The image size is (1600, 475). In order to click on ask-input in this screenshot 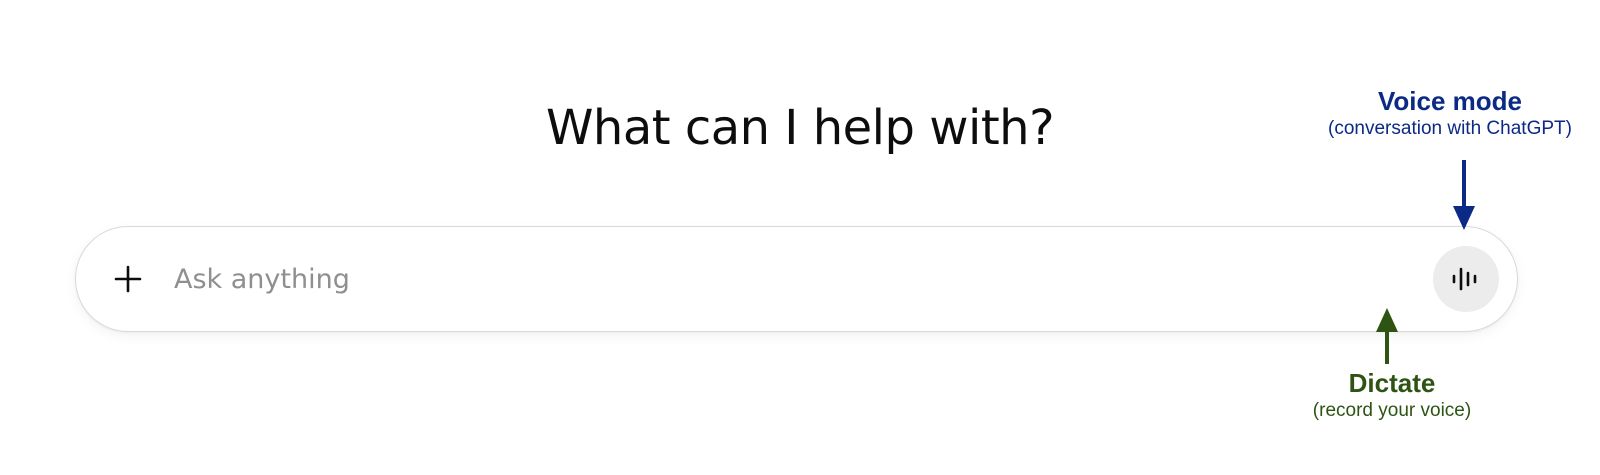, I will do `click(749, 279)`.